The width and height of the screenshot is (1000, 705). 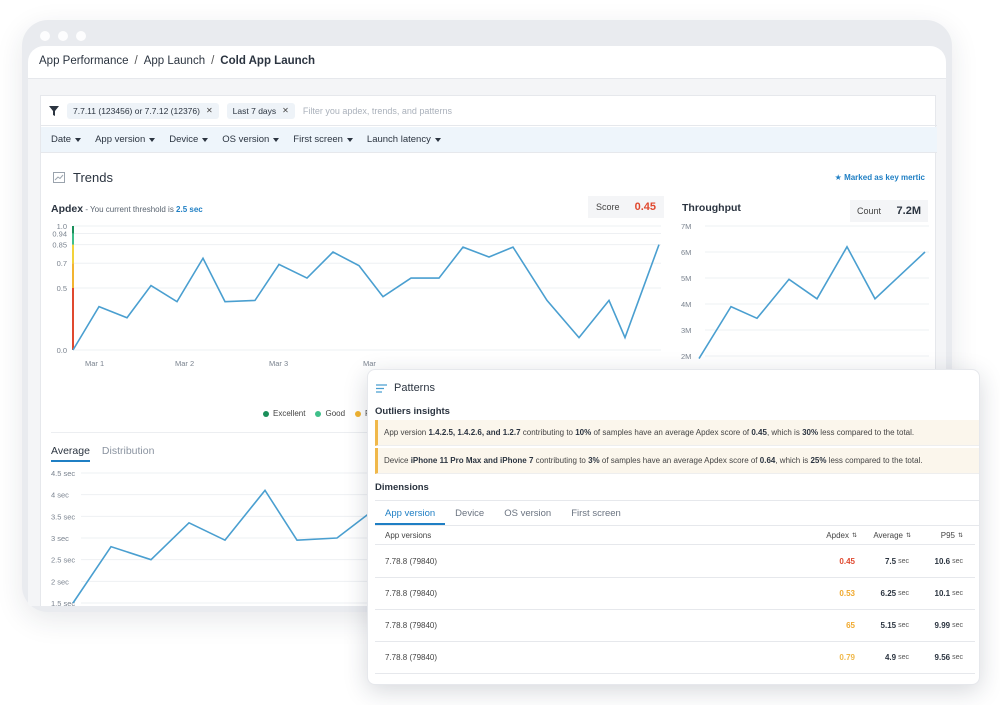 I want to click on cell-apdex: 0.53, so click(x=847, y=593).